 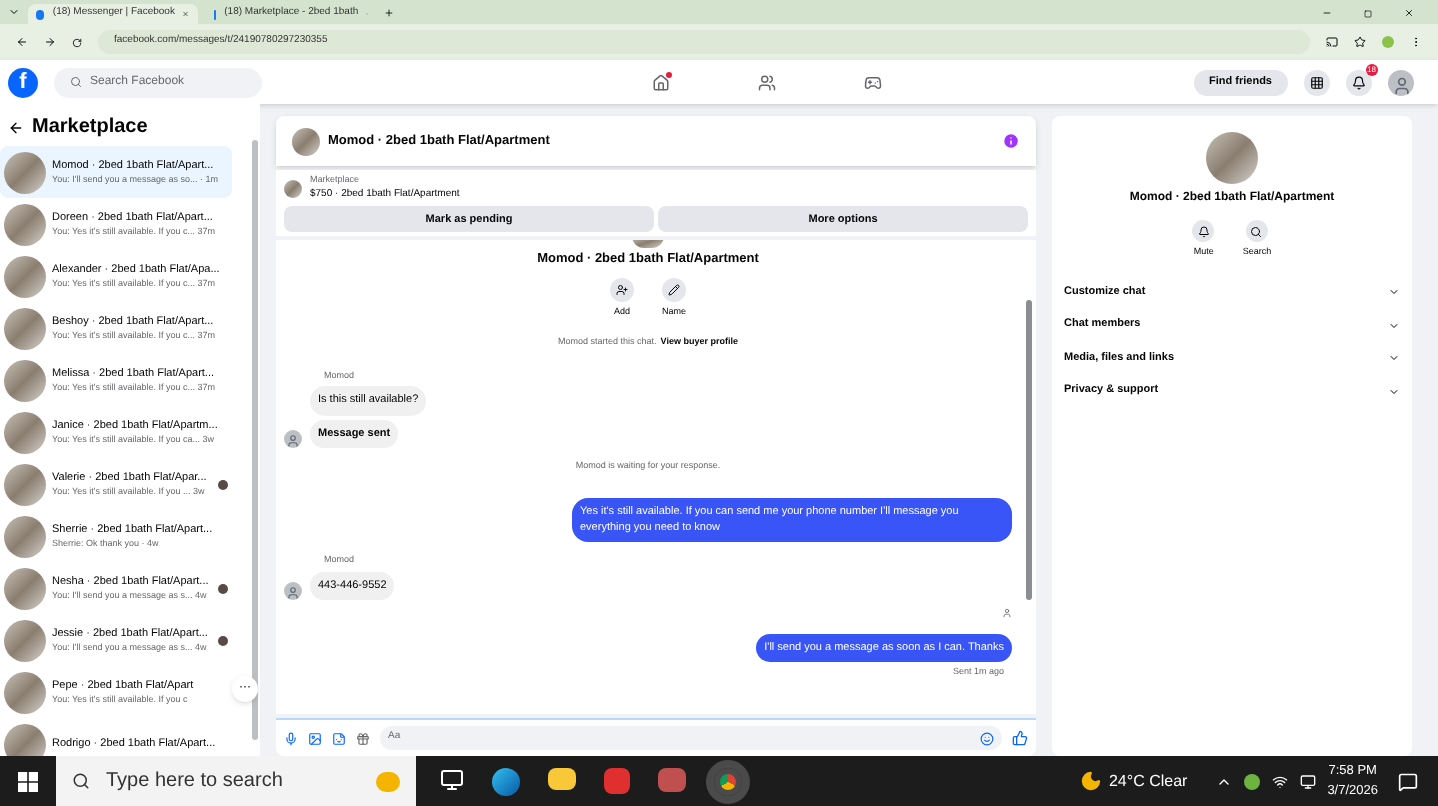 What do you see at coordinates (562, 778) in the screenshot?
I see `folder-app-icon` at bounding box center [562, 778].